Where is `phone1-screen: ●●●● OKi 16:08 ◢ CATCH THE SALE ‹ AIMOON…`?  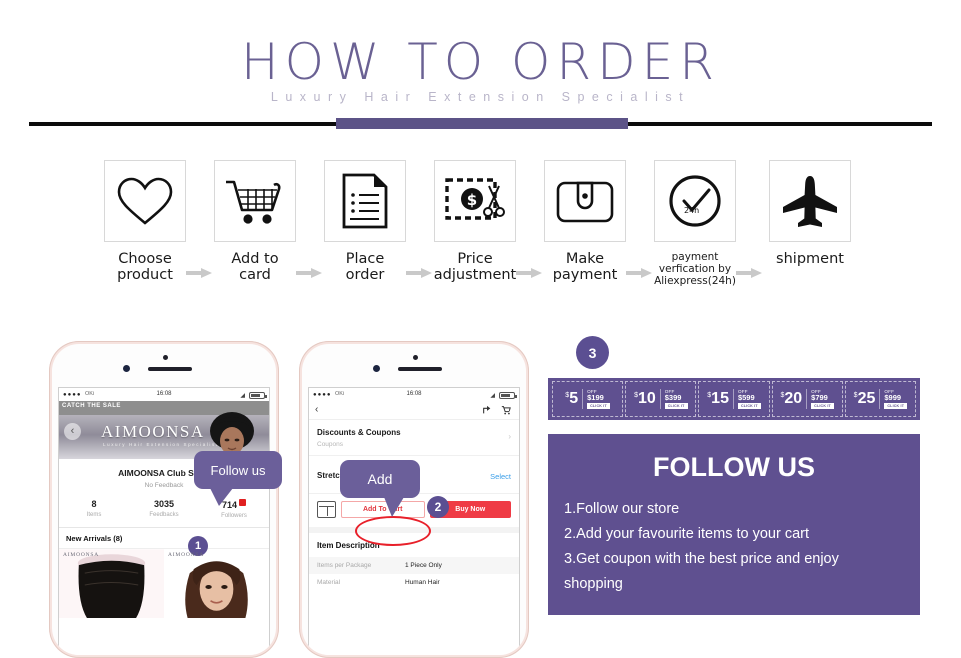 phone1-screen: ●●●● OKi 16:08 ◢ CATCH THE SALE ‹ AIMOON… is located at coordinates (164, 521).